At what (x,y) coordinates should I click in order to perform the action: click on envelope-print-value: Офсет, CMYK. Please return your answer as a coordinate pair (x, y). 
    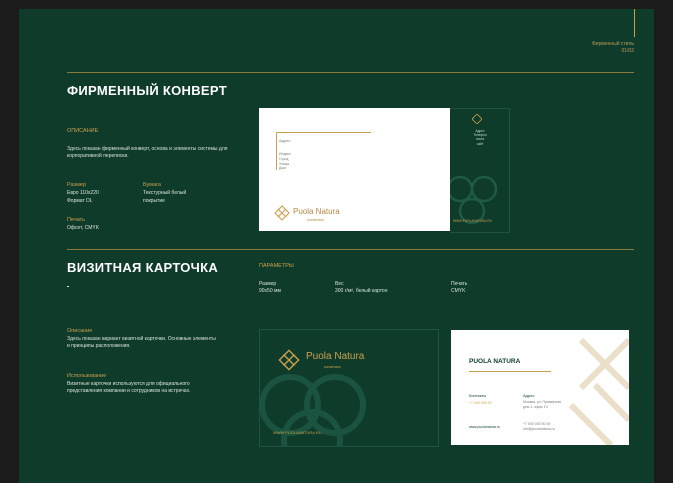
    Looking at the image, I should click on (83, 228).